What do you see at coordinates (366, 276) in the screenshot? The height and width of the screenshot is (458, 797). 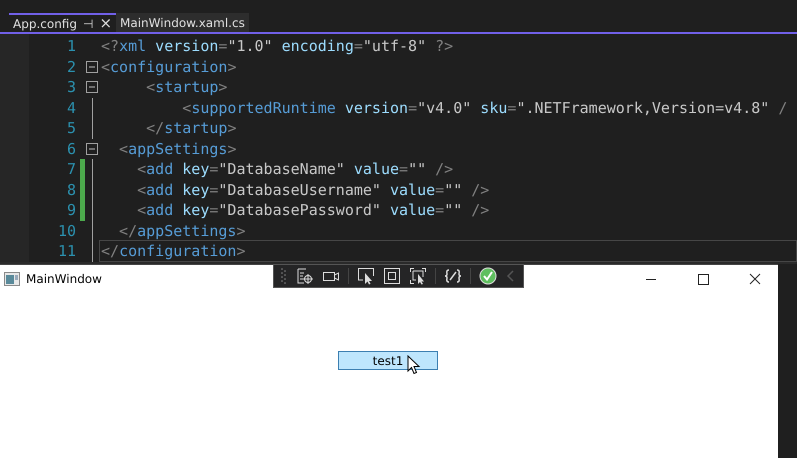 I see `select-pointer-icon` at bounding box center [366, 276].